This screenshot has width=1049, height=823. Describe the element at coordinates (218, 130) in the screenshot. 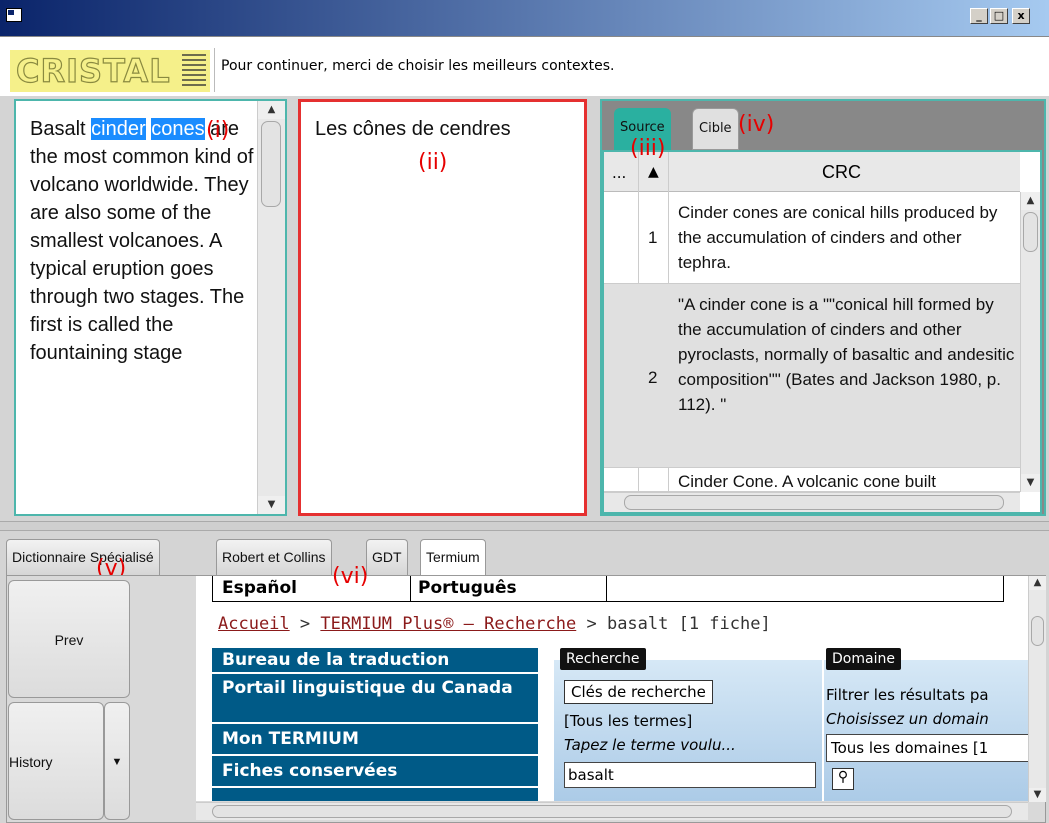

I see `marker-i: (i)` at that location.